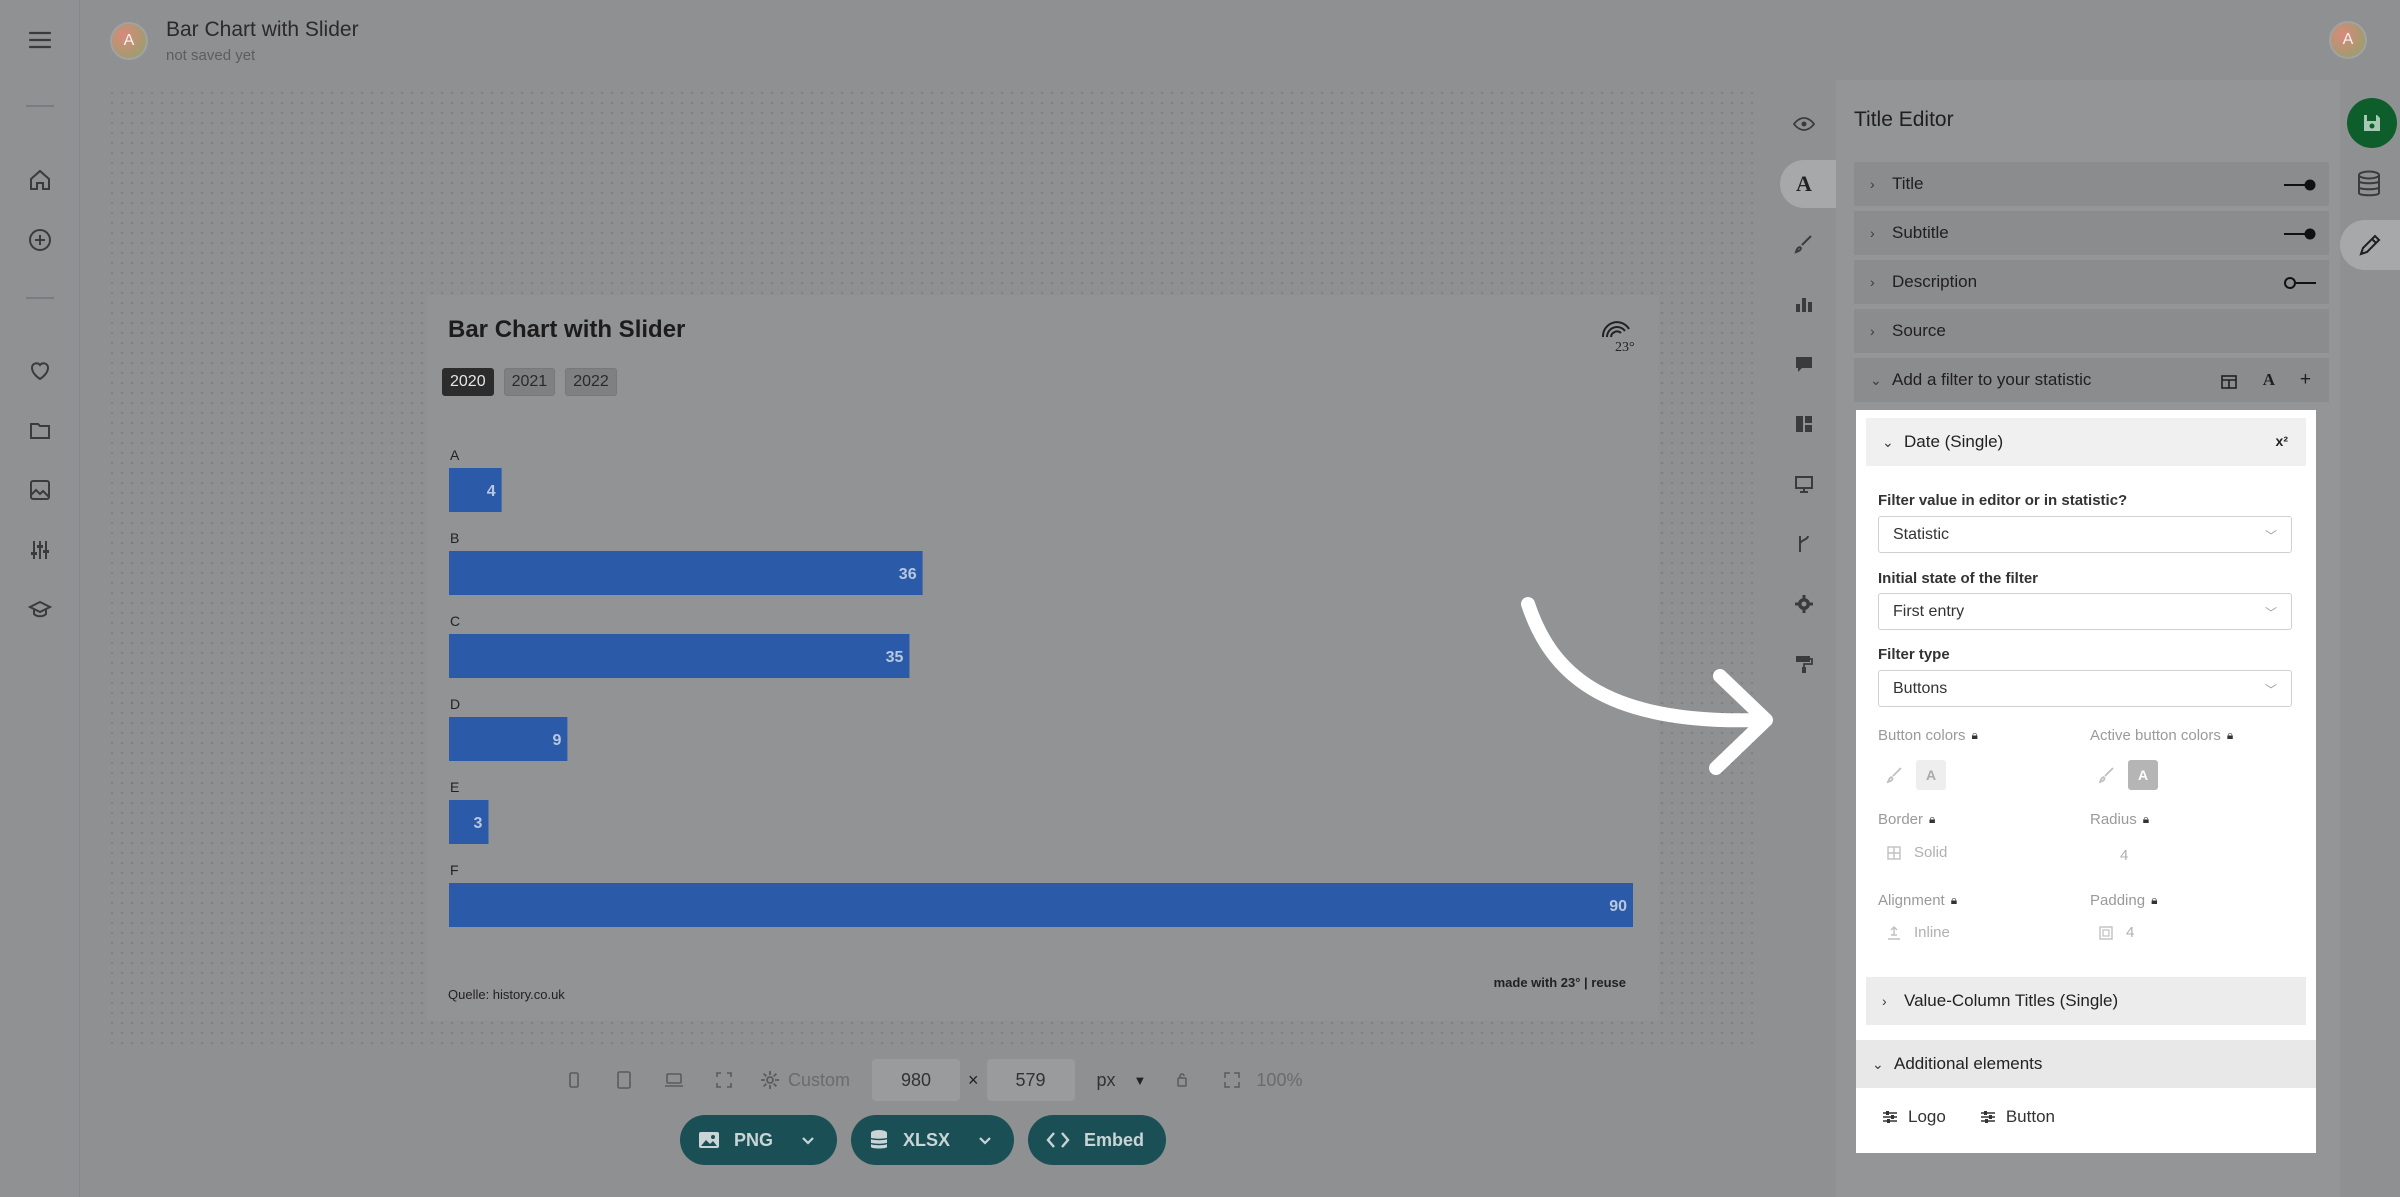 This screenshot has width=2400, height=1197. What do you see at coordinates (2116, 932) in the screenshot?
I see `padding-control: 4` at bounding box center [2116, 932].